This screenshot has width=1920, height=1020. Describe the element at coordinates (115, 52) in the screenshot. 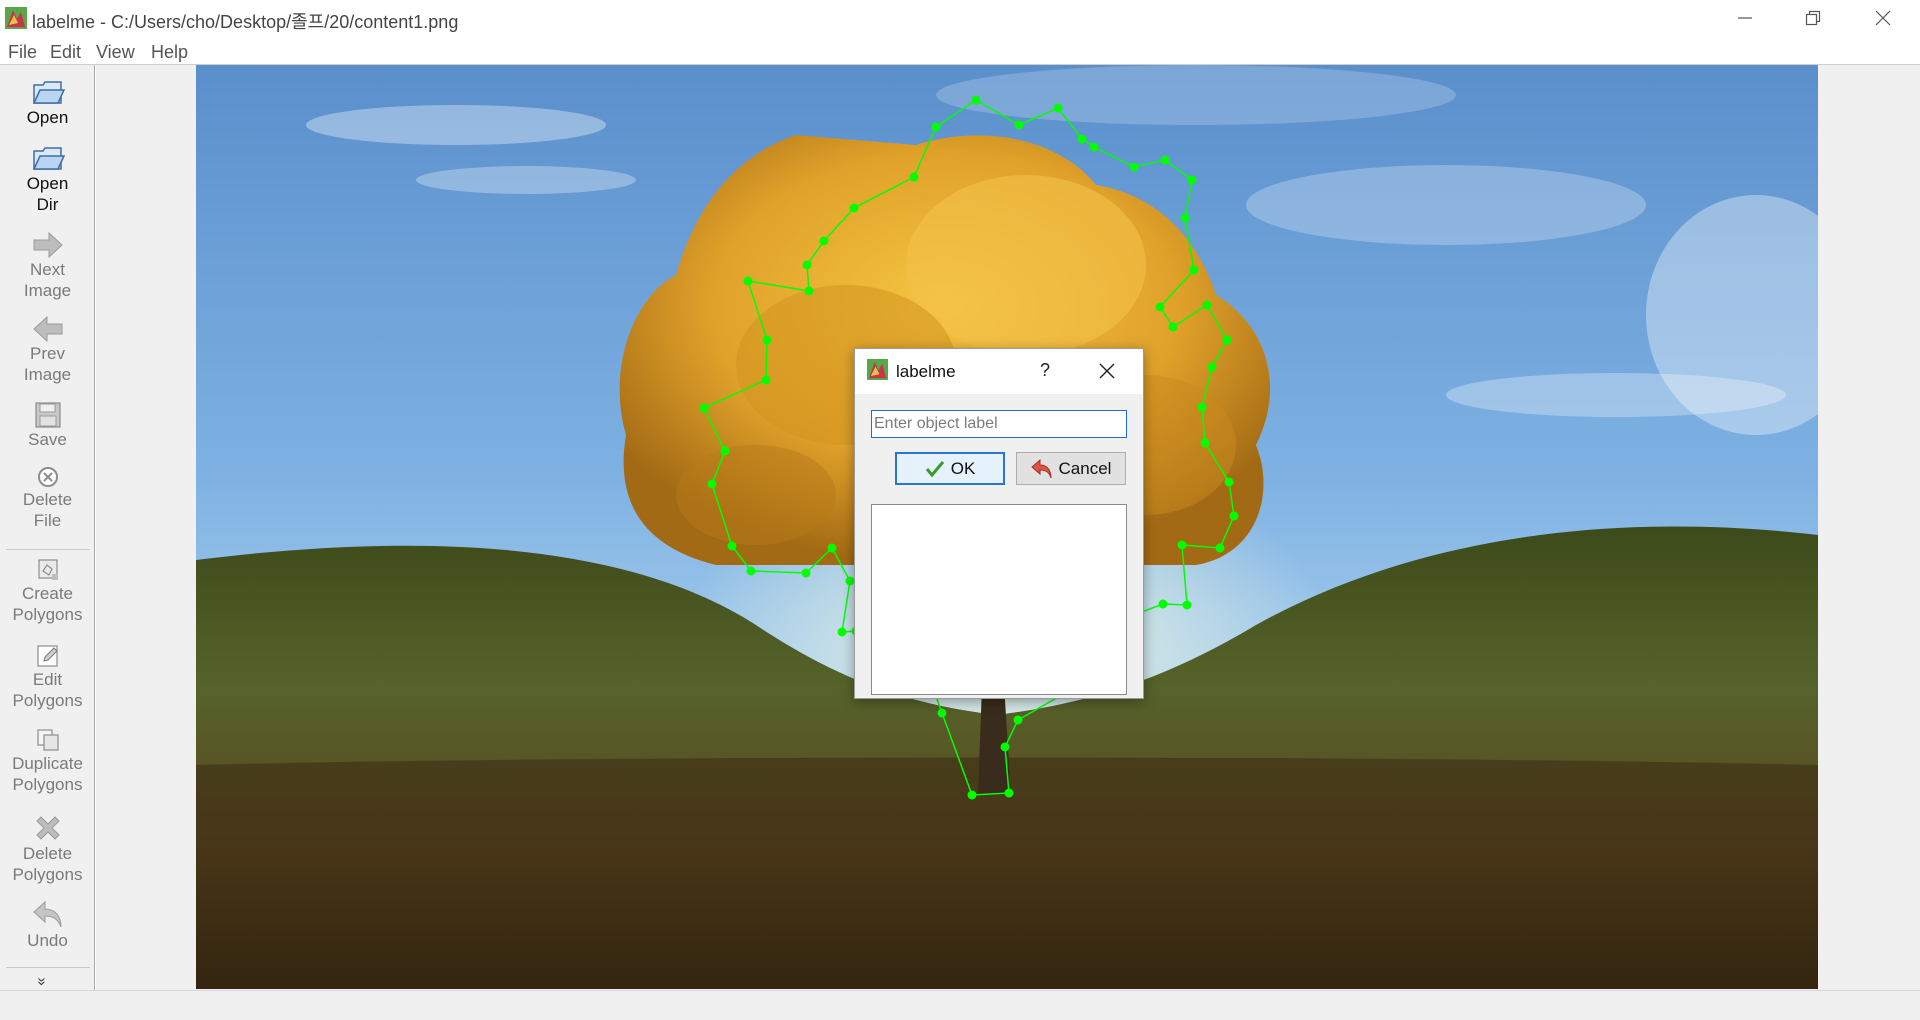

I see `menu-view: View` at that location.